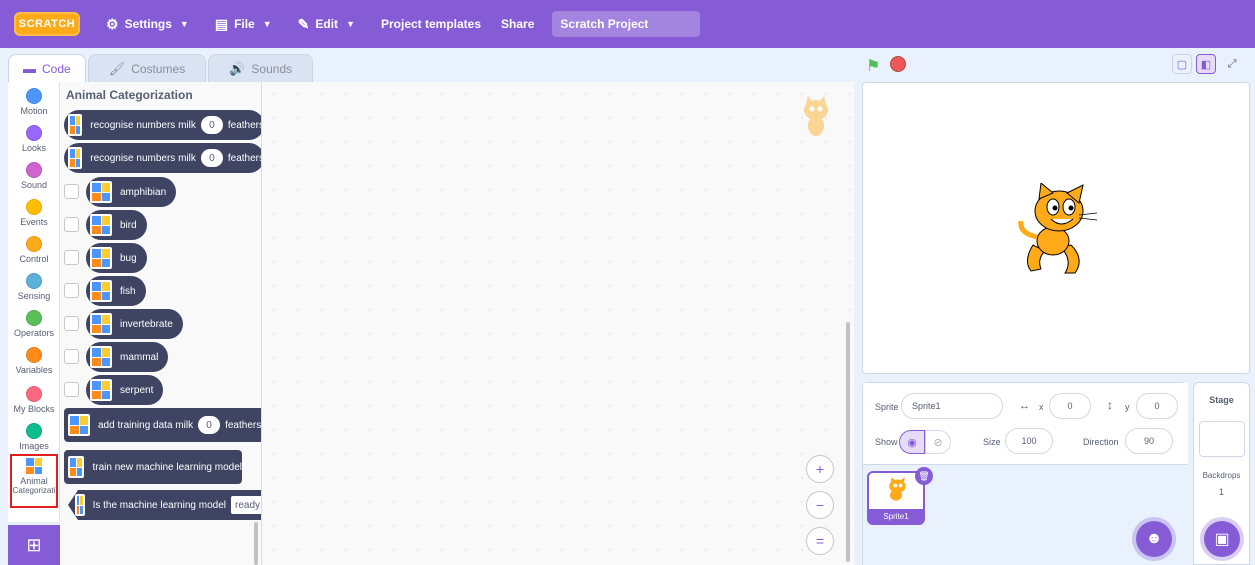 Image resolution: width=1255 pixels, height=565 pixels. I want to click on choose-sprite-button: ☻, so click(1154, 539).